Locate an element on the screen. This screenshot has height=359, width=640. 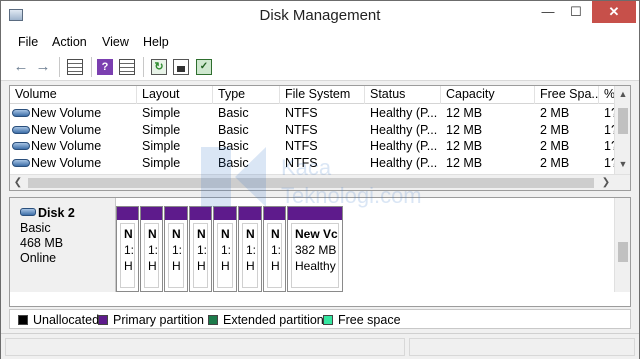
volume-cell-container: Basic is located at coordinates (246, 130).